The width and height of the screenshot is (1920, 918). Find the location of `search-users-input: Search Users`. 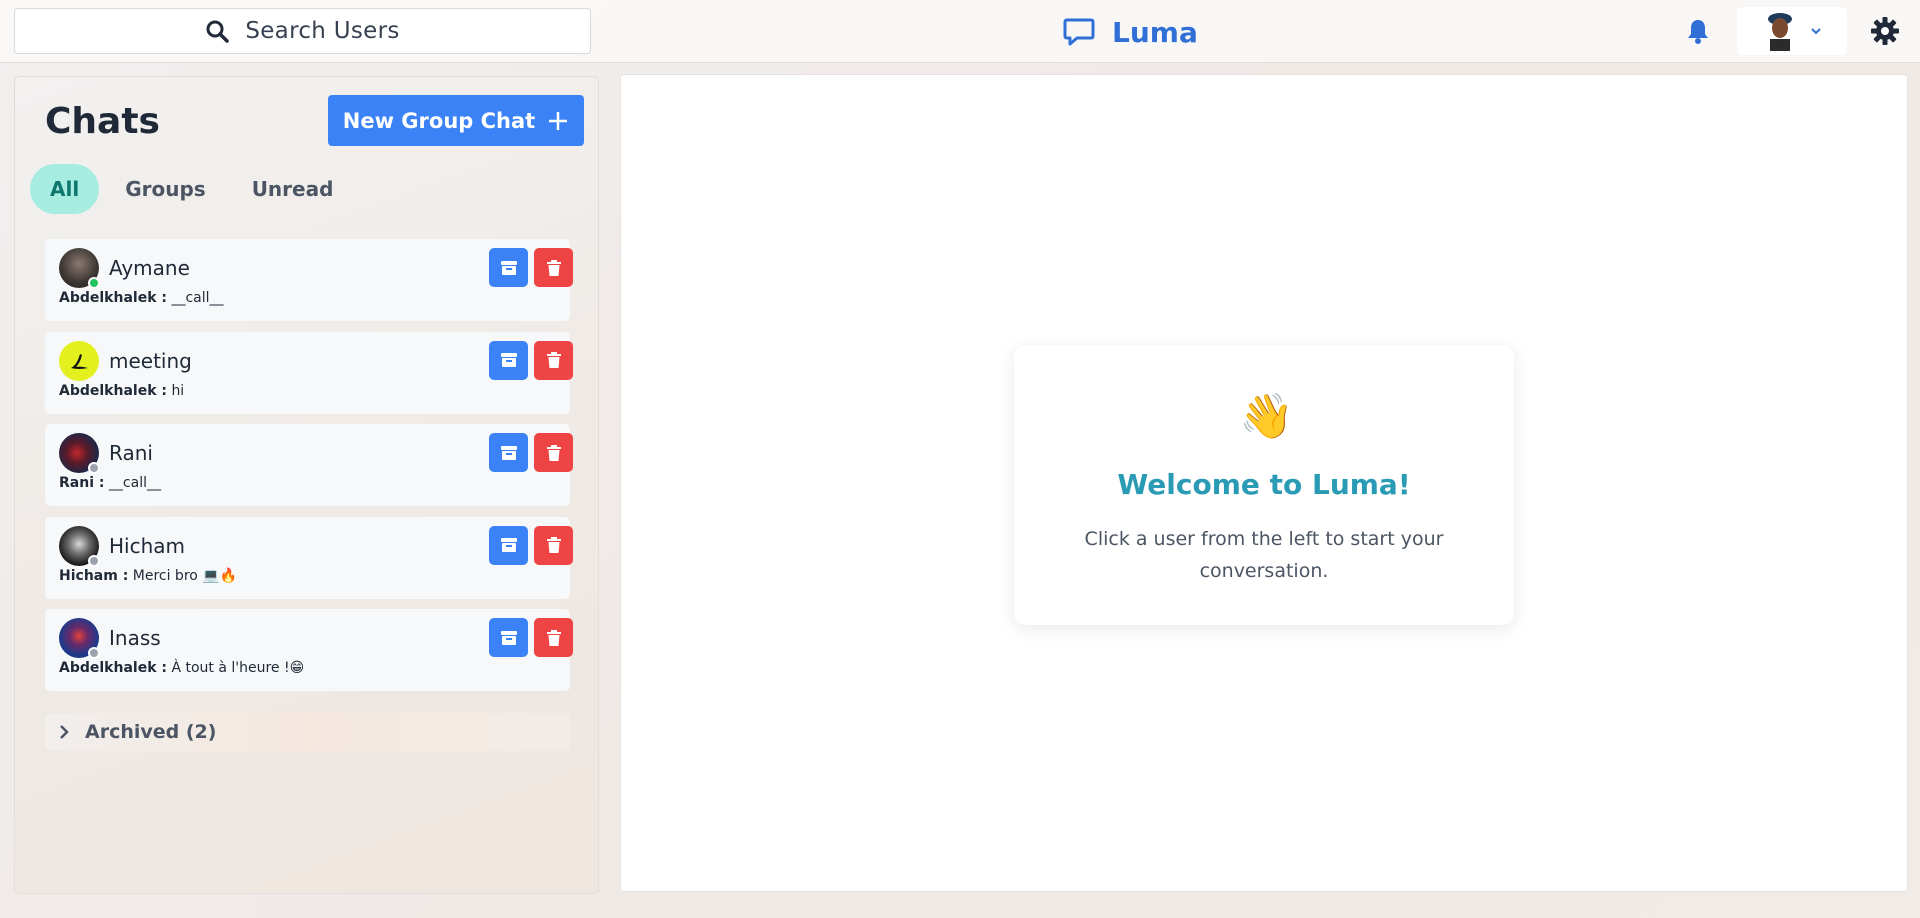

search-users-input: Search Users is located at coordinates (302, 31).